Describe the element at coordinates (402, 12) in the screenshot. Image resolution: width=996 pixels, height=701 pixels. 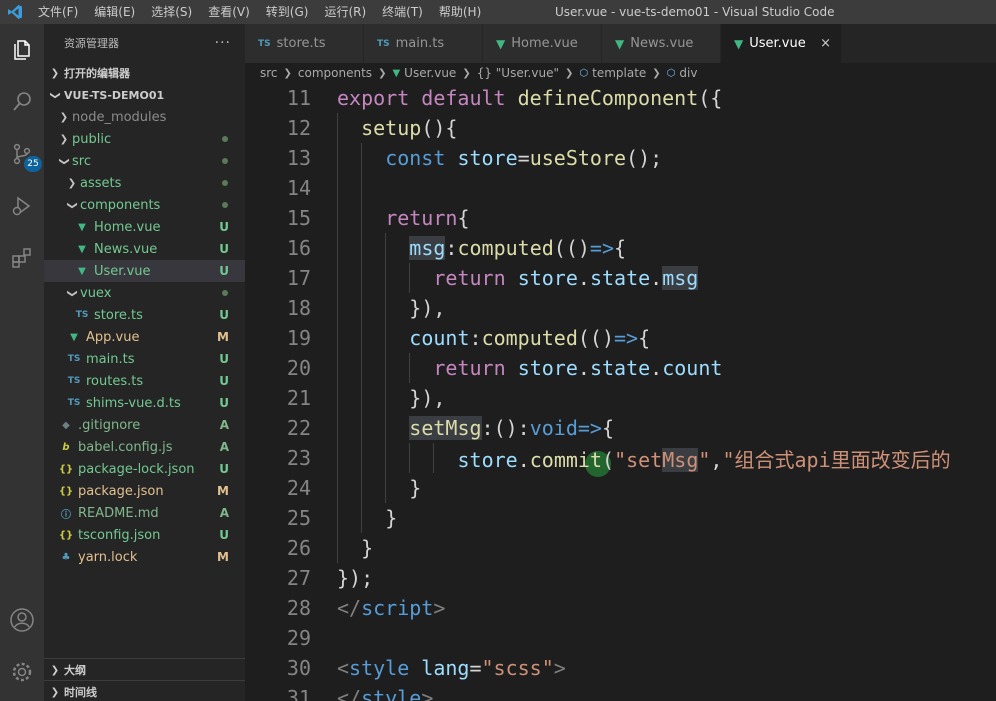
I see `menu-item: 终端(T)` at that location.